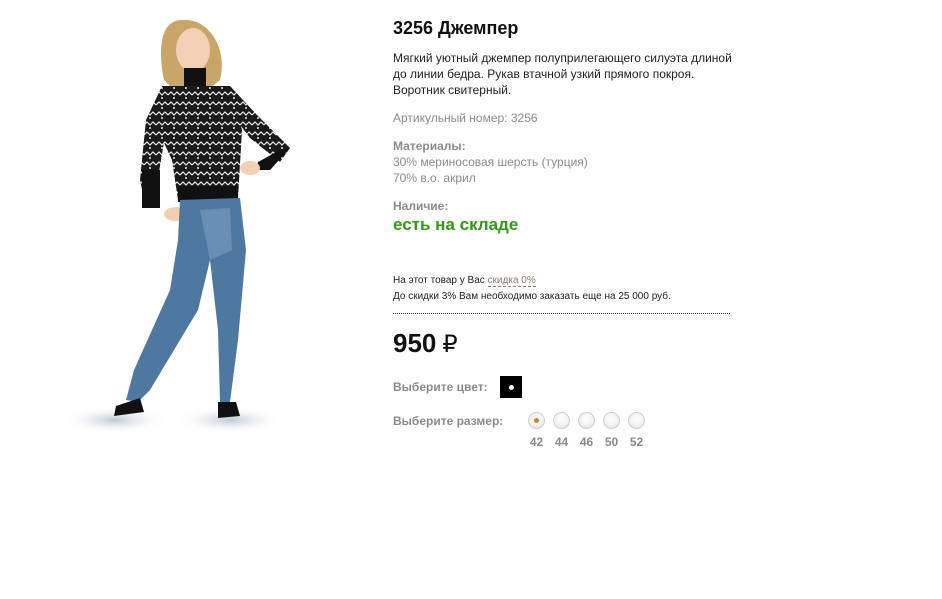 The height and width of the screenshot is (599, 942). Describe the element at coordinates (465, 118) in the screenshot. I see `article-number: Артикульный номер: 3256` at that location.